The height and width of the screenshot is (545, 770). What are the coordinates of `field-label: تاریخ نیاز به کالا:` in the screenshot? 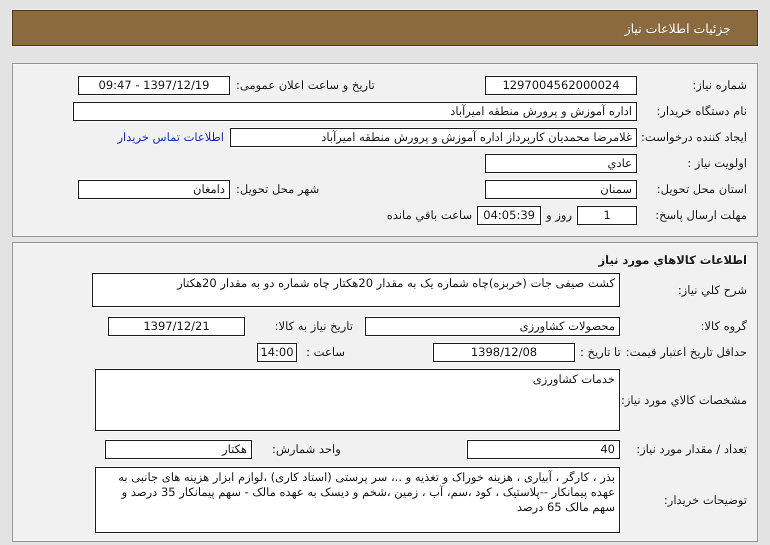 It's located at (314, 326).